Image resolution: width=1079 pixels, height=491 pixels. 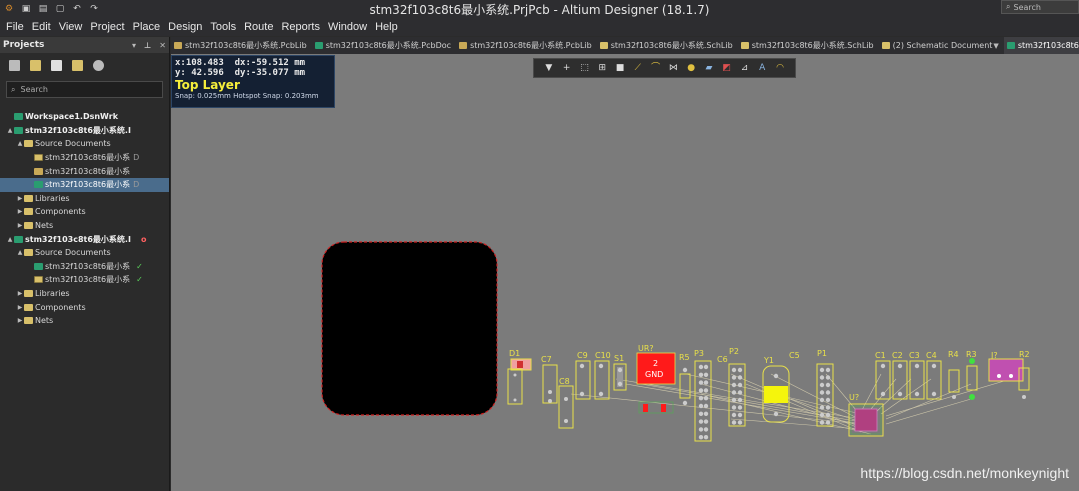 I want to click on document-tab-label: stm32f103c8t6最小系统.PcbLib, so click(x=246, y=45).